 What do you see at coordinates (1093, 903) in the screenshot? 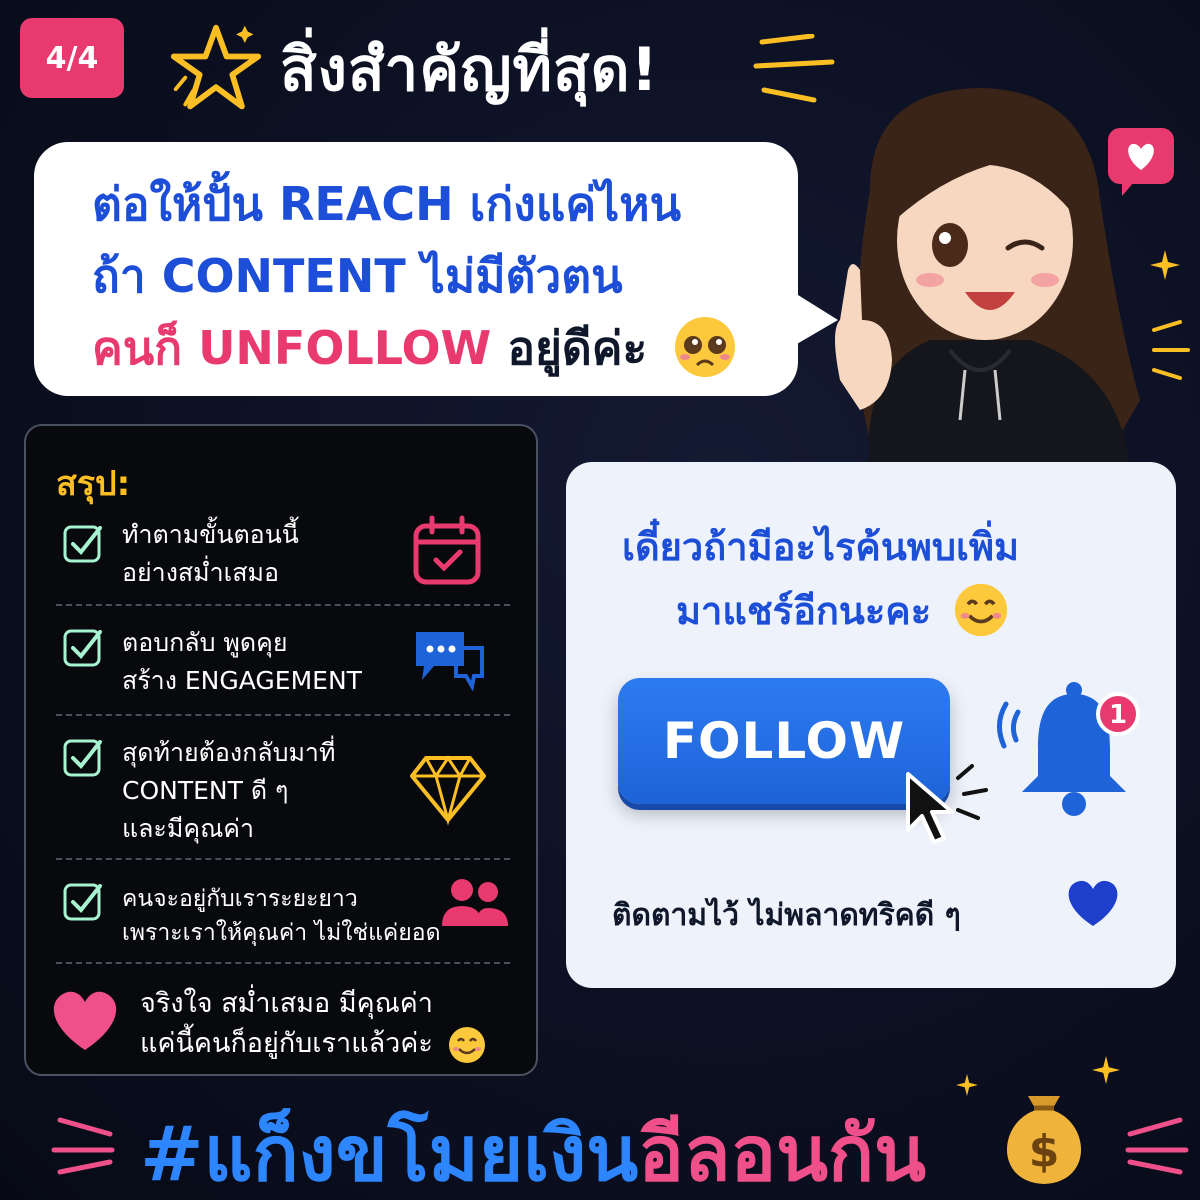
I see `blue-heart-icon` at bounding box center [1093, 903].